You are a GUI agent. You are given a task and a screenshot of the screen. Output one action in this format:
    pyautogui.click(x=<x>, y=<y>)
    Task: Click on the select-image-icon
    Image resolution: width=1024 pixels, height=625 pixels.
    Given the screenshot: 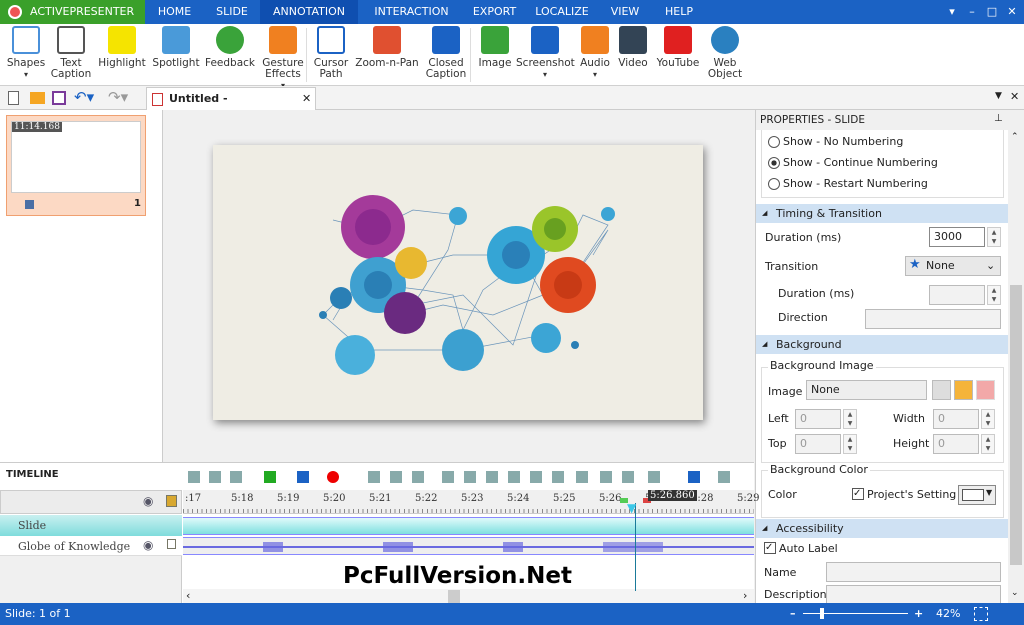 What is the action you would take?
    pyautogui.click(x=941, y=390)
    